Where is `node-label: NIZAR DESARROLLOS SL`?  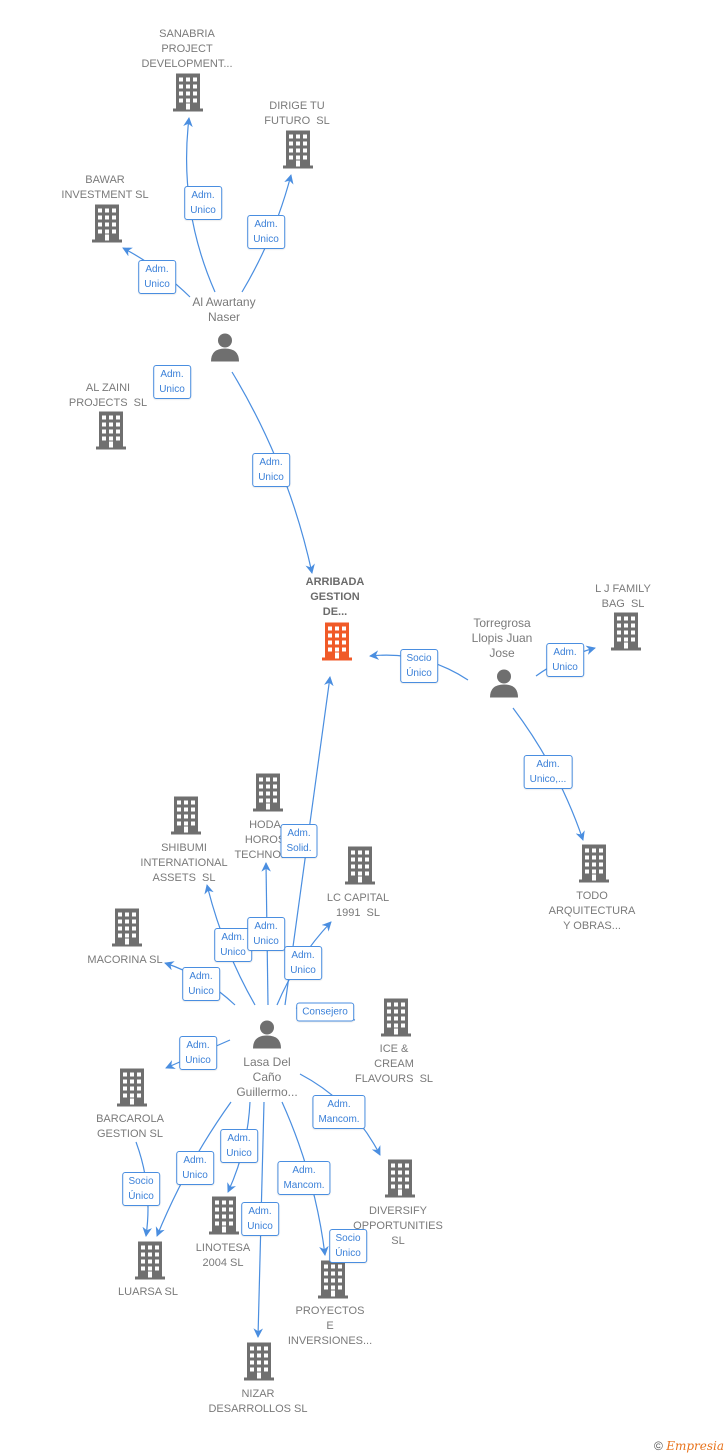 node-label: NIZAR DESARROLLOS SL is located at coordinates (257, 1402).